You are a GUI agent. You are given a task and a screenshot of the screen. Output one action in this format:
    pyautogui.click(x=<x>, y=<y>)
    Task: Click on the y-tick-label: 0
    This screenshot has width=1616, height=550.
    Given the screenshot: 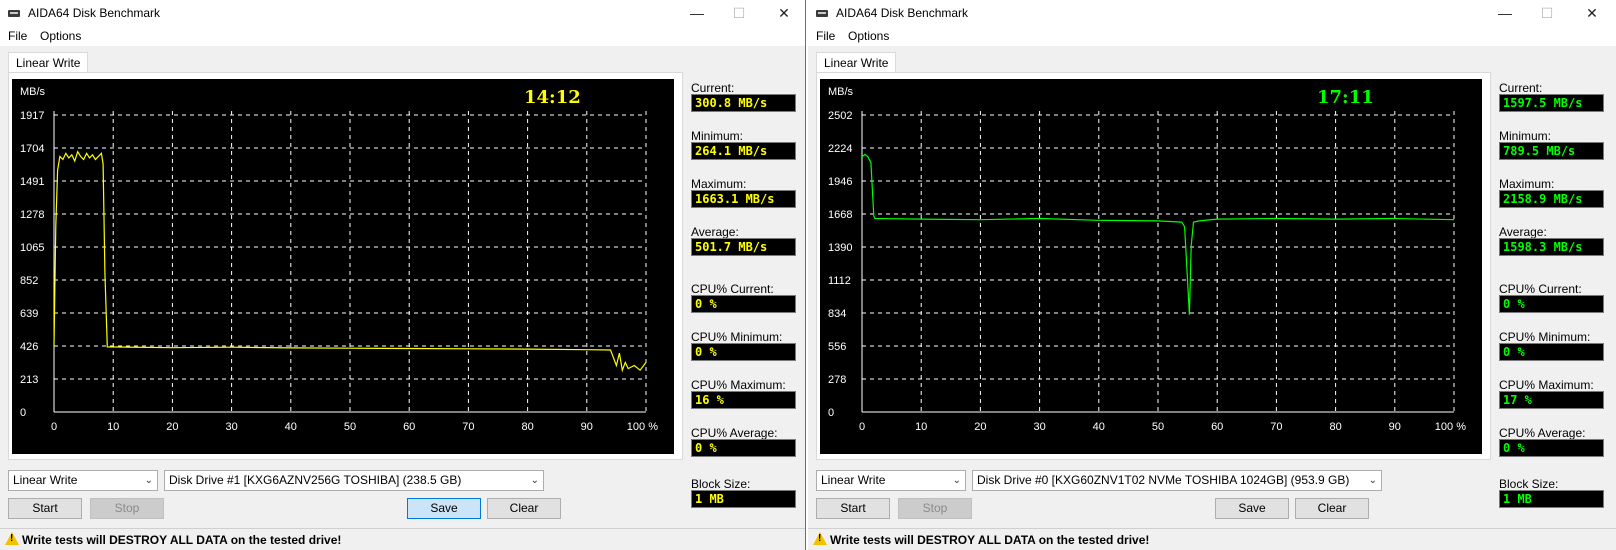 What is the action you would take?
    pyautogui.click(x=831, y=413)
    